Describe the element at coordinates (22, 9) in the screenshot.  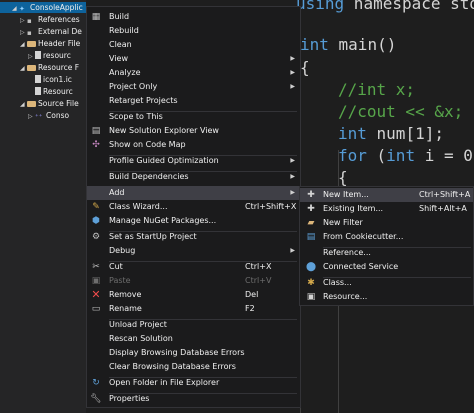
I see `project-icon: ✦` at that location.